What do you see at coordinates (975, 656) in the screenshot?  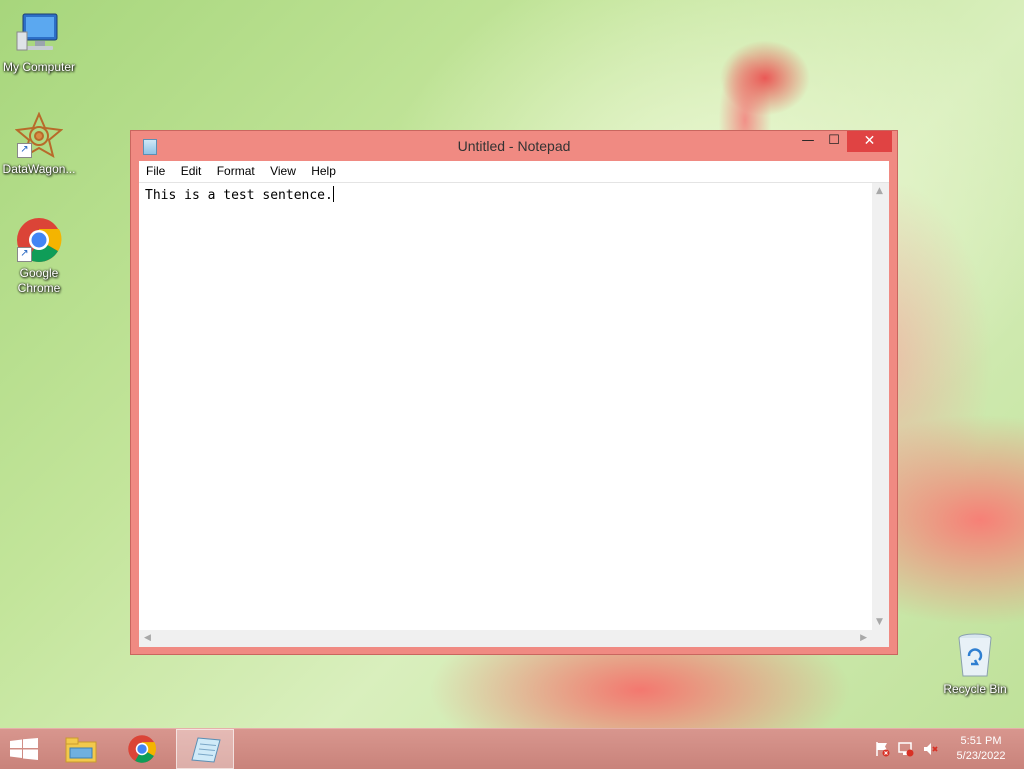 I see `recycle-bin-icon` at bounding box center [975, 656].